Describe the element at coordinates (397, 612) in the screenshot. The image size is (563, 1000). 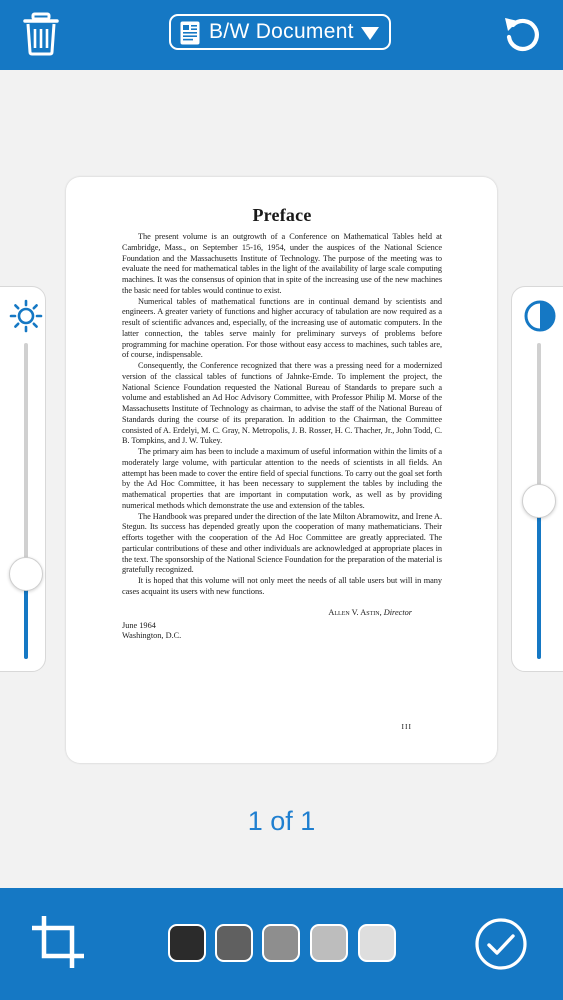
I see `signature-title: Director` at that location.